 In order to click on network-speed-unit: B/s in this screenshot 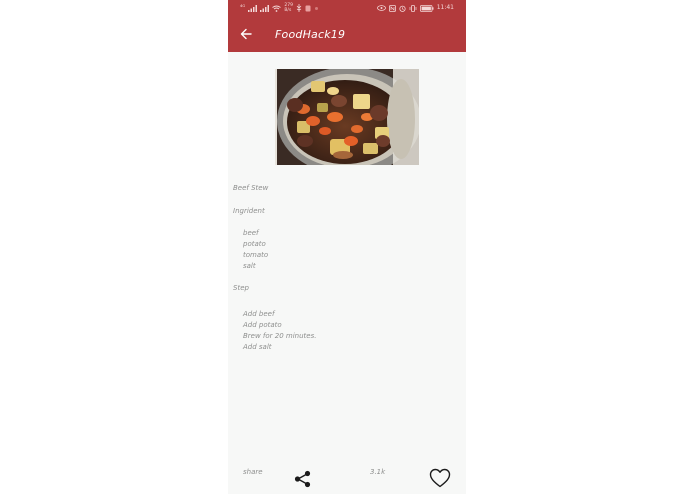, I will do `click(288, 10)`.